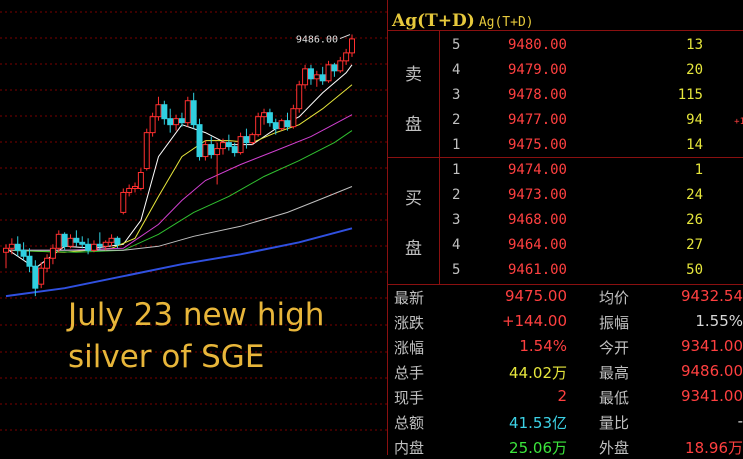 The height and width of the screenshot is (459, 743). I want to click on buy-price: 9461.00, so click(537, 270).